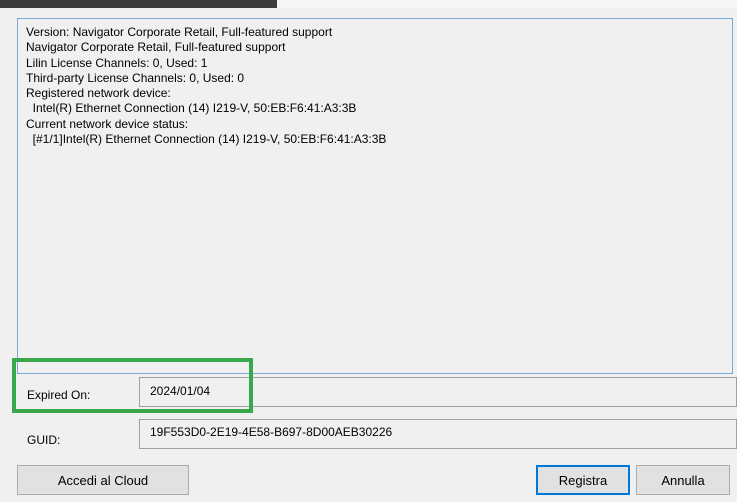 The image size is (737, 502). I want to click on guid-field: 19F553D0-2E19-4E58-B697-8D00AEB30226, so click(438, 434).